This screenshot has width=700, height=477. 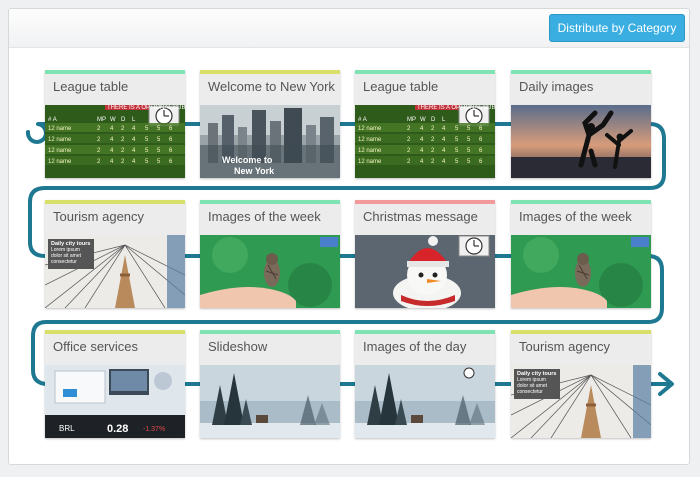 I want to click on svg-text: Welcome to, so click(x=247, y=160).